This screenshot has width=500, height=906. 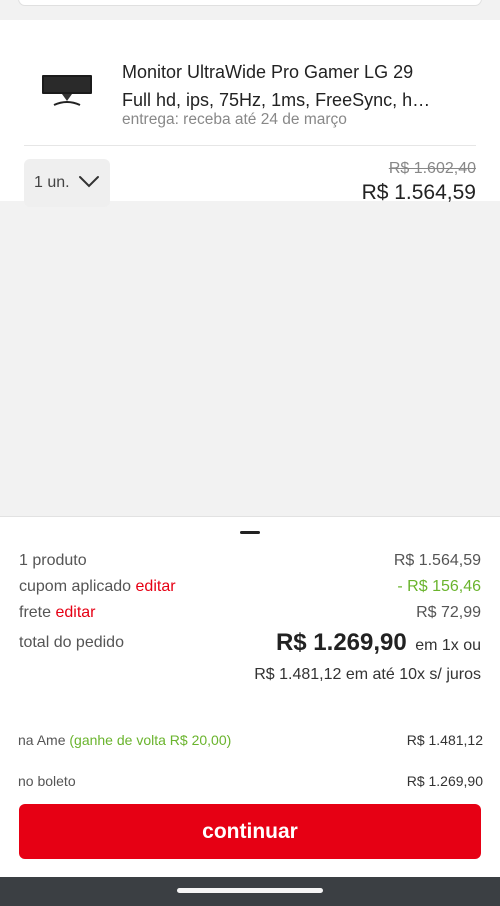 I want to click on edit-coupon-link: editar, so click(x=156, y=586).